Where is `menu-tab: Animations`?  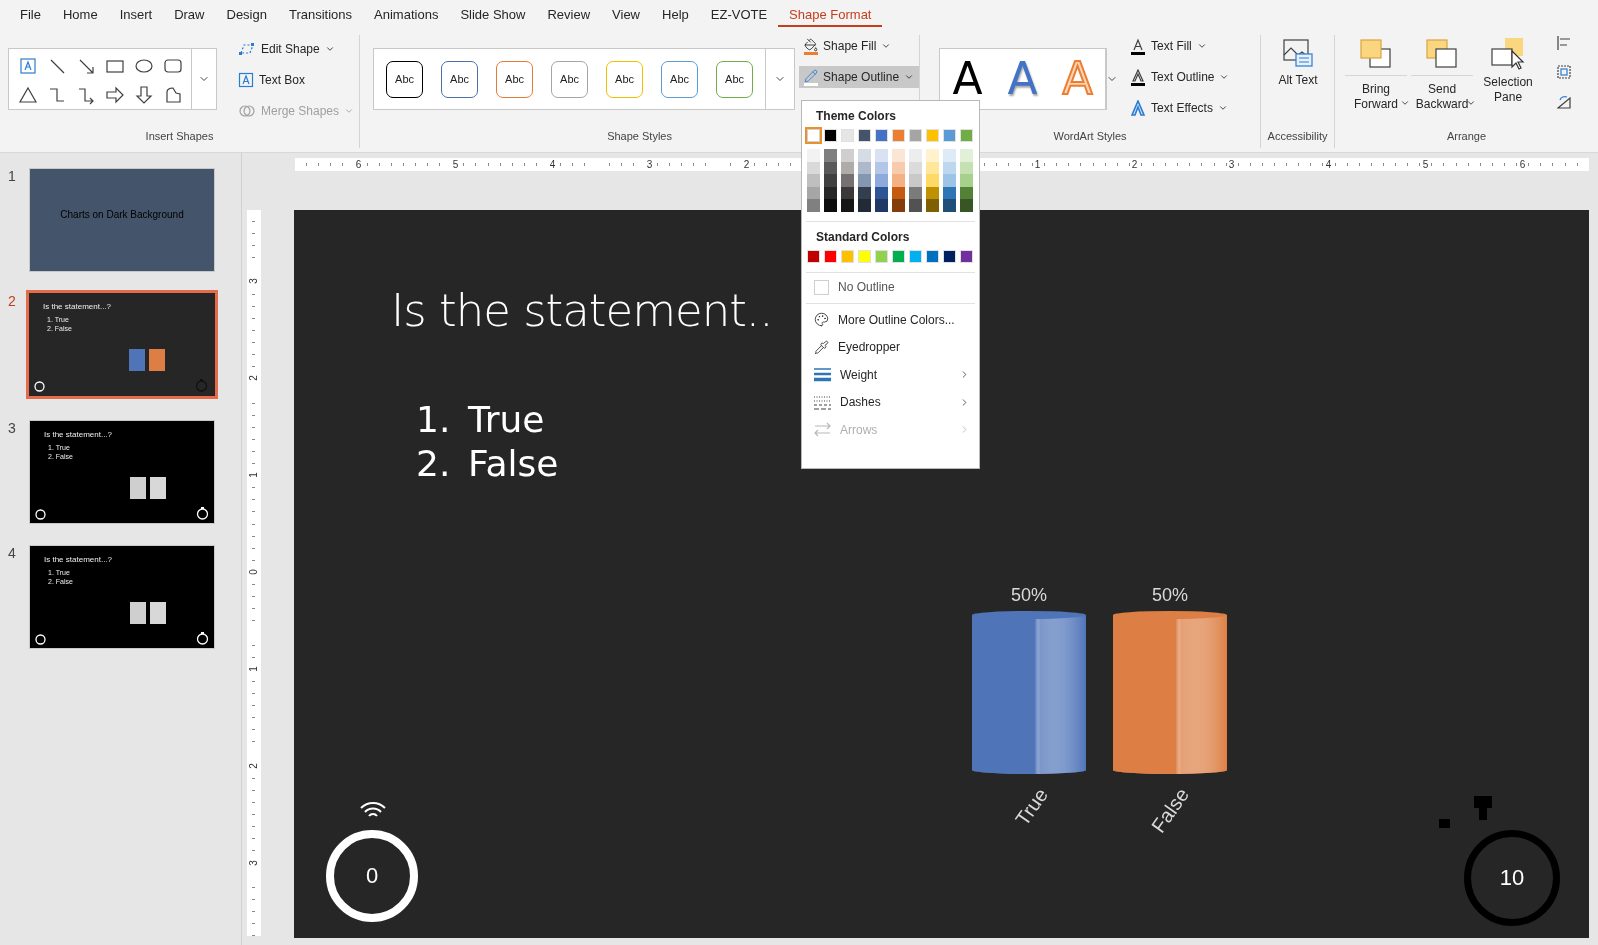 menu-tab: Animations is located at coordinates (406, 15).